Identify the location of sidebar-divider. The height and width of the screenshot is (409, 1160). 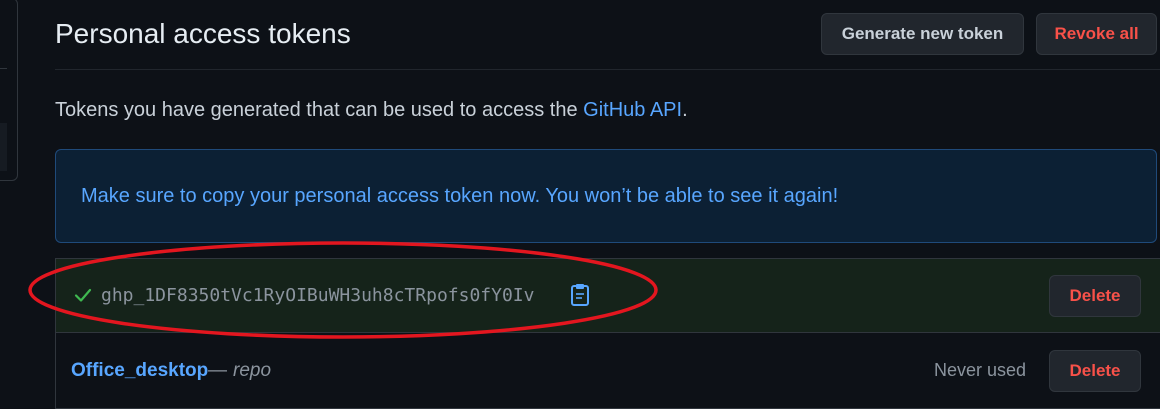
(3, 68).